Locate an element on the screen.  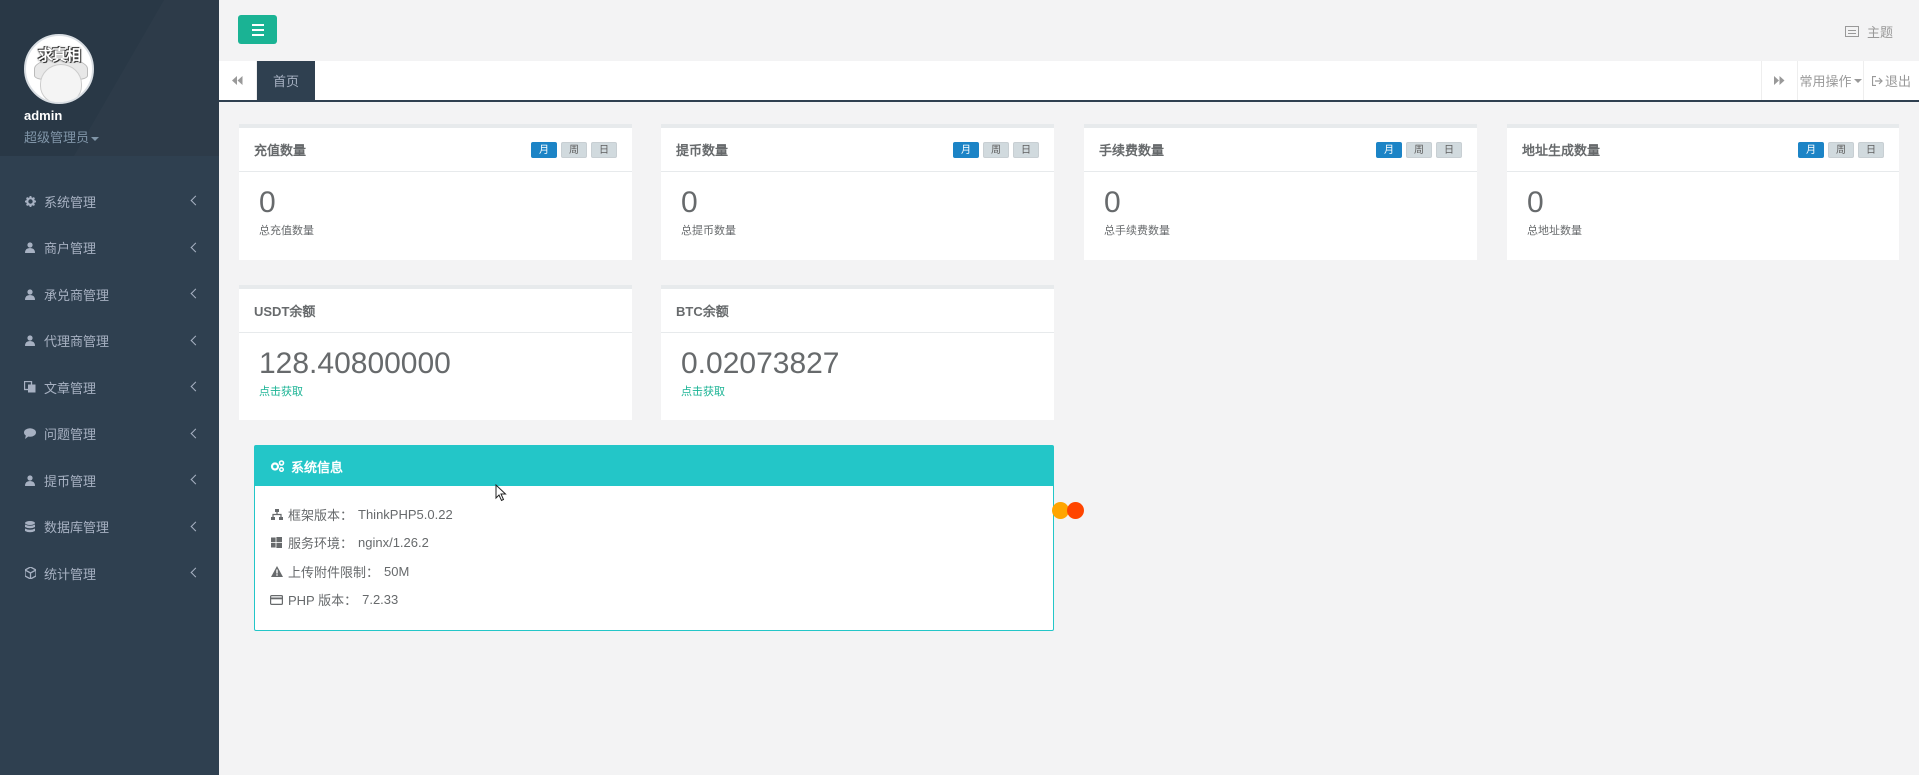
info-value: ThinkPHP5.0.22 is located at coordinates (405, 514).